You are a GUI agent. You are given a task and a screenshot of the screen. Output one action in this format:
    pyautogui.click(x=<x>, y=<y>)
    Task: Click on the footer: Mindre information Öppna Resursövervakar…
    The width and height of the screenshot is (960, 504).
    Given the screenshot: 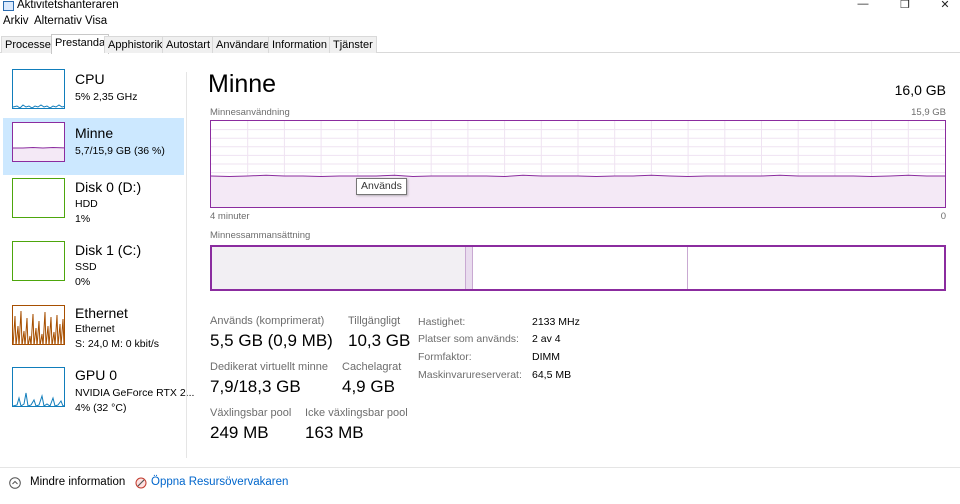 What is the action you would take?
    pyautogui.click(x=480, y=482)
    